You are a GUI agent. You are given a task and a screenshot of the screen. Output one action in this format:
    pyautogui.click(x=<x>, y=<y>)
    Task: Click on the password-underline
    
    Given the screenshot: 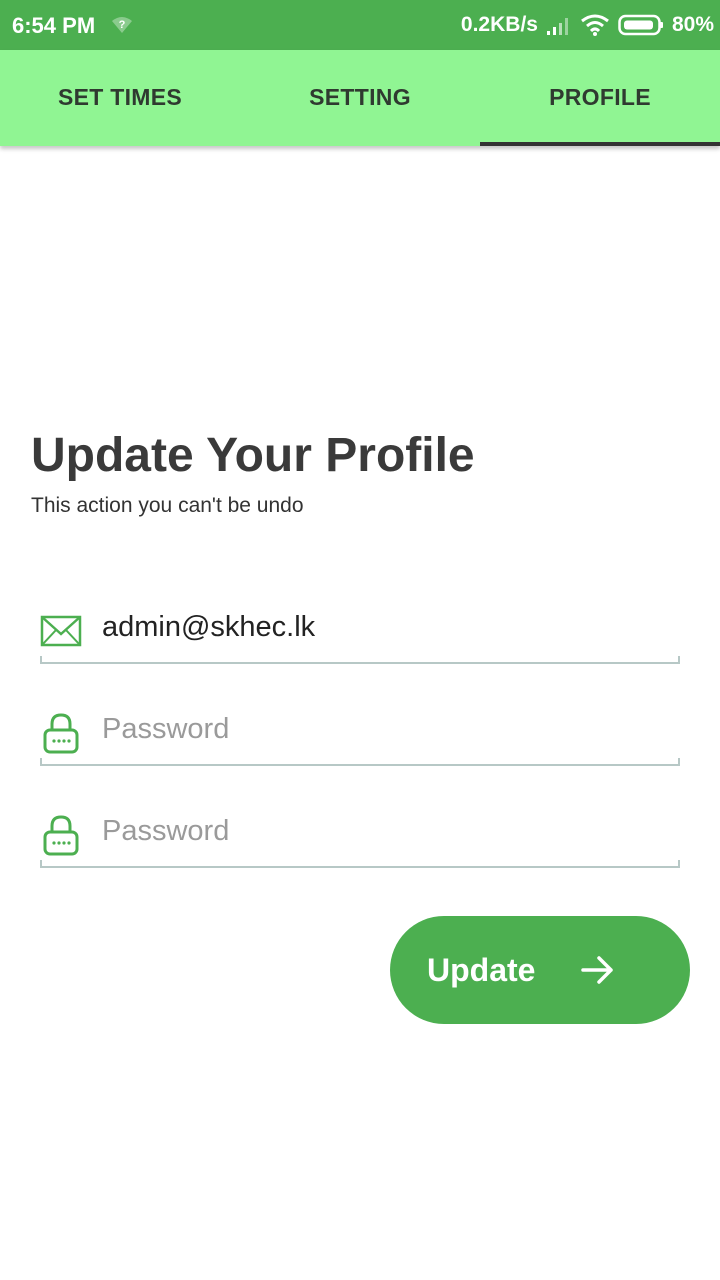 What is the action you would take?
    pyautogui.click(x=360, y=762)
    